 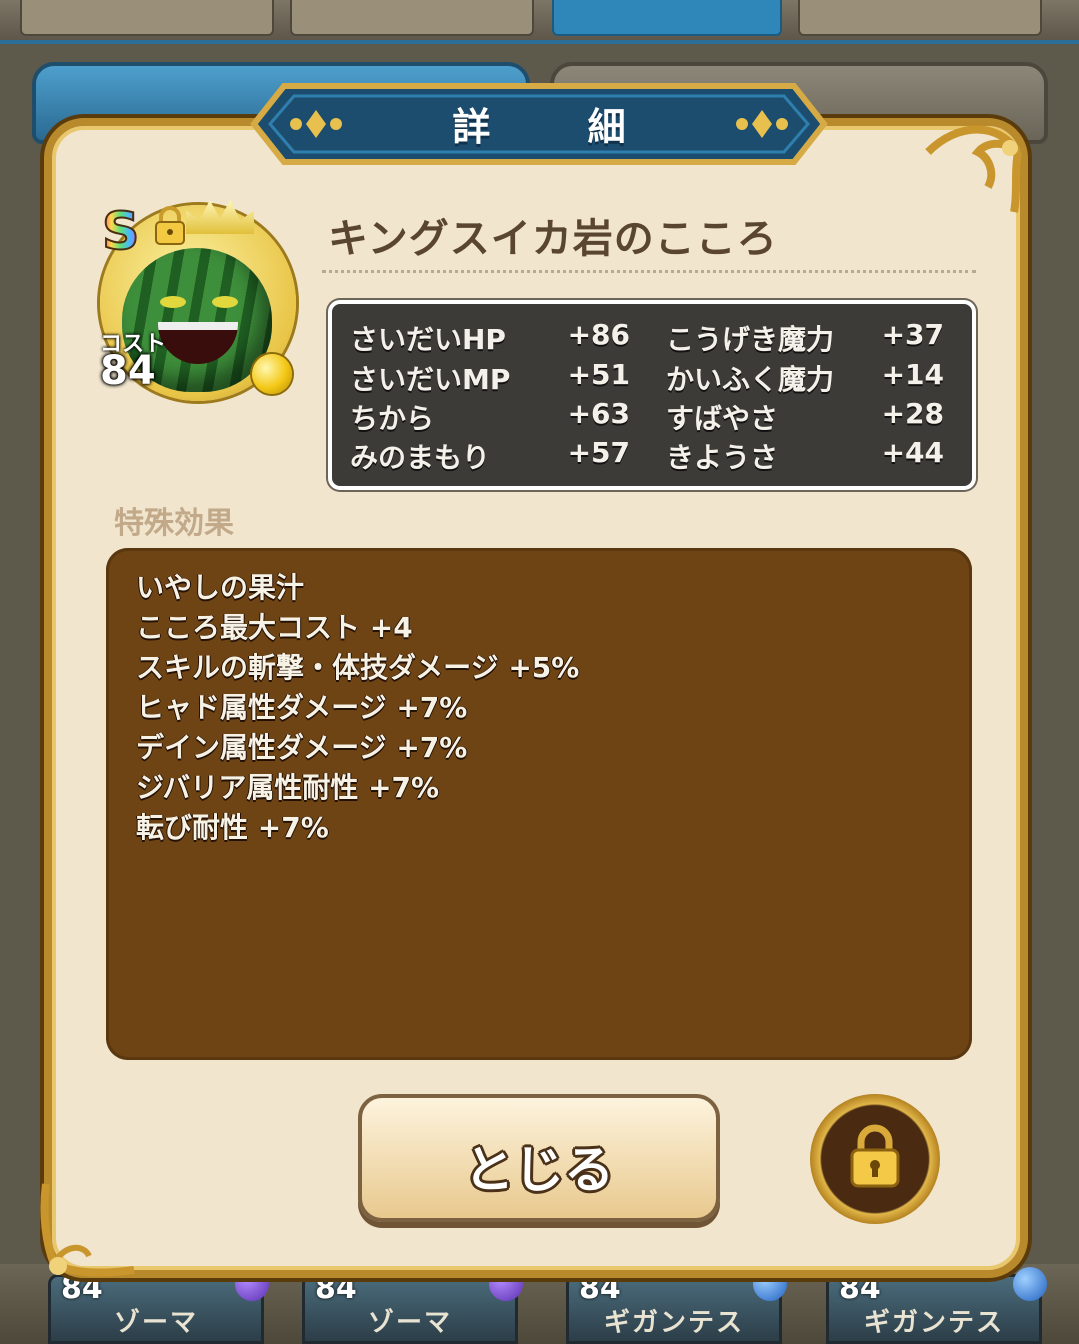 What do you see at coordinates (667, 18) in the screenshot?
I see `background-top-segment-active` at bounding box center [667, 18].